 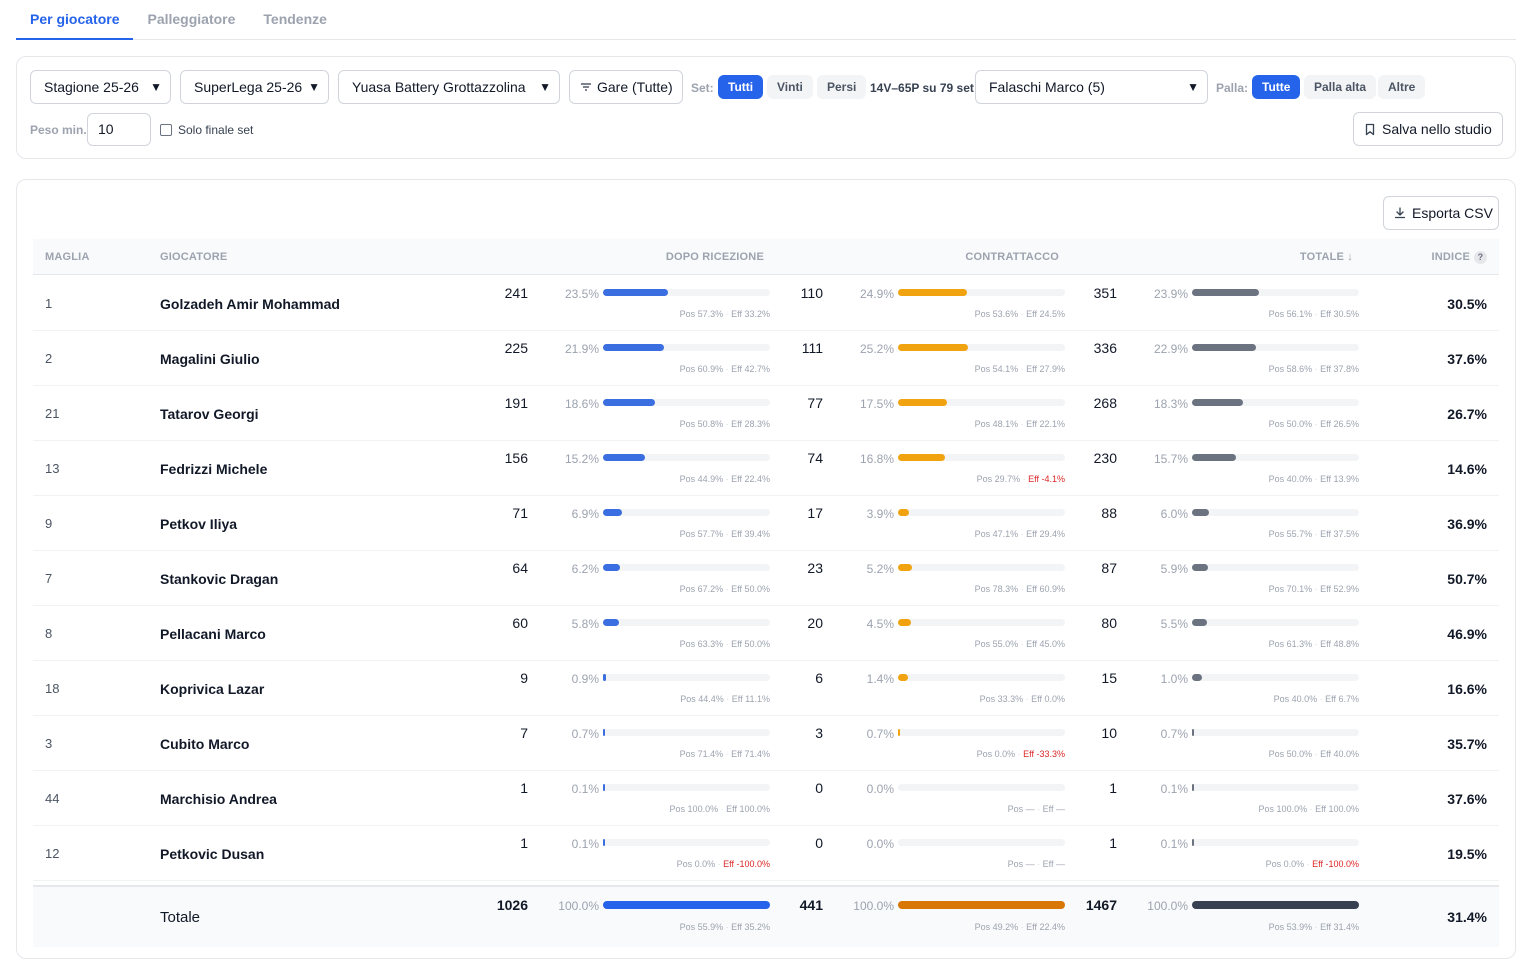 I want to click on total-eff: Eff 37.8%, so click(x=1339, y=369).